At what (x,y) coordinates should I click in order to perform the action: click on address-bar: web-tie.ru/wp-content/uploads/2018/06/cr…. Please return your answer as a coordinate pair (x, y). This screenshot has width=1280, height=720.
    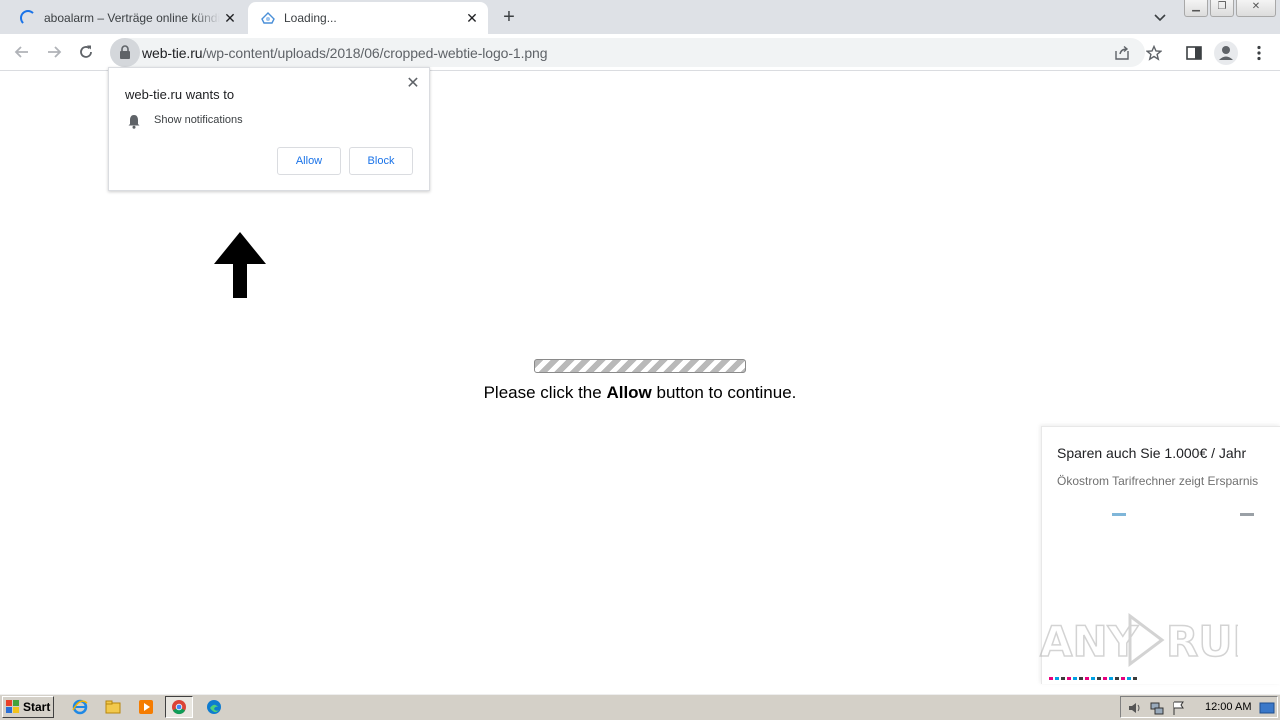
    Looking at the image, I should click on (636, 52).